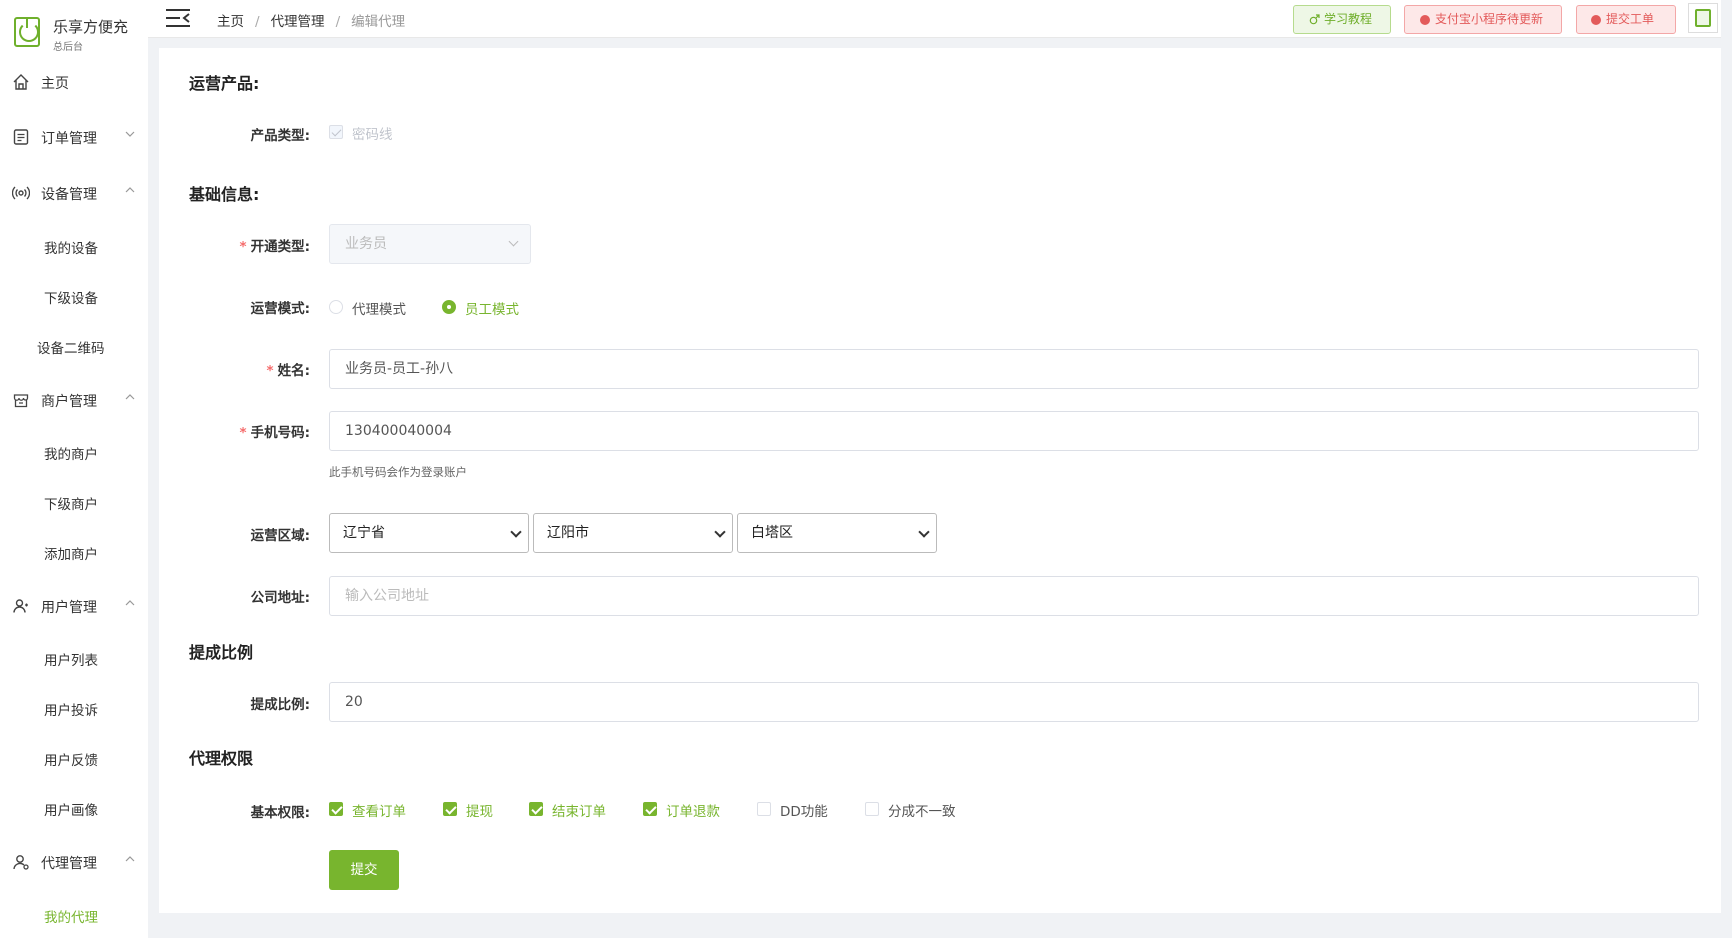 This screenshot has height=938, width=1732. What do you see at coordinates (479, 810) in the screenshot?
I see `perm-label-withdraw: 提现` at bounding box center [479, 810].